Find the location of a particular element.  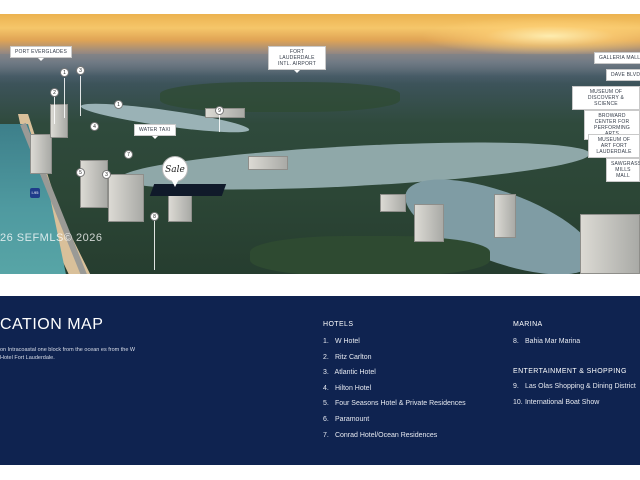

list-item: 4. Hilton Hotel is located at coordinates (394, 389).